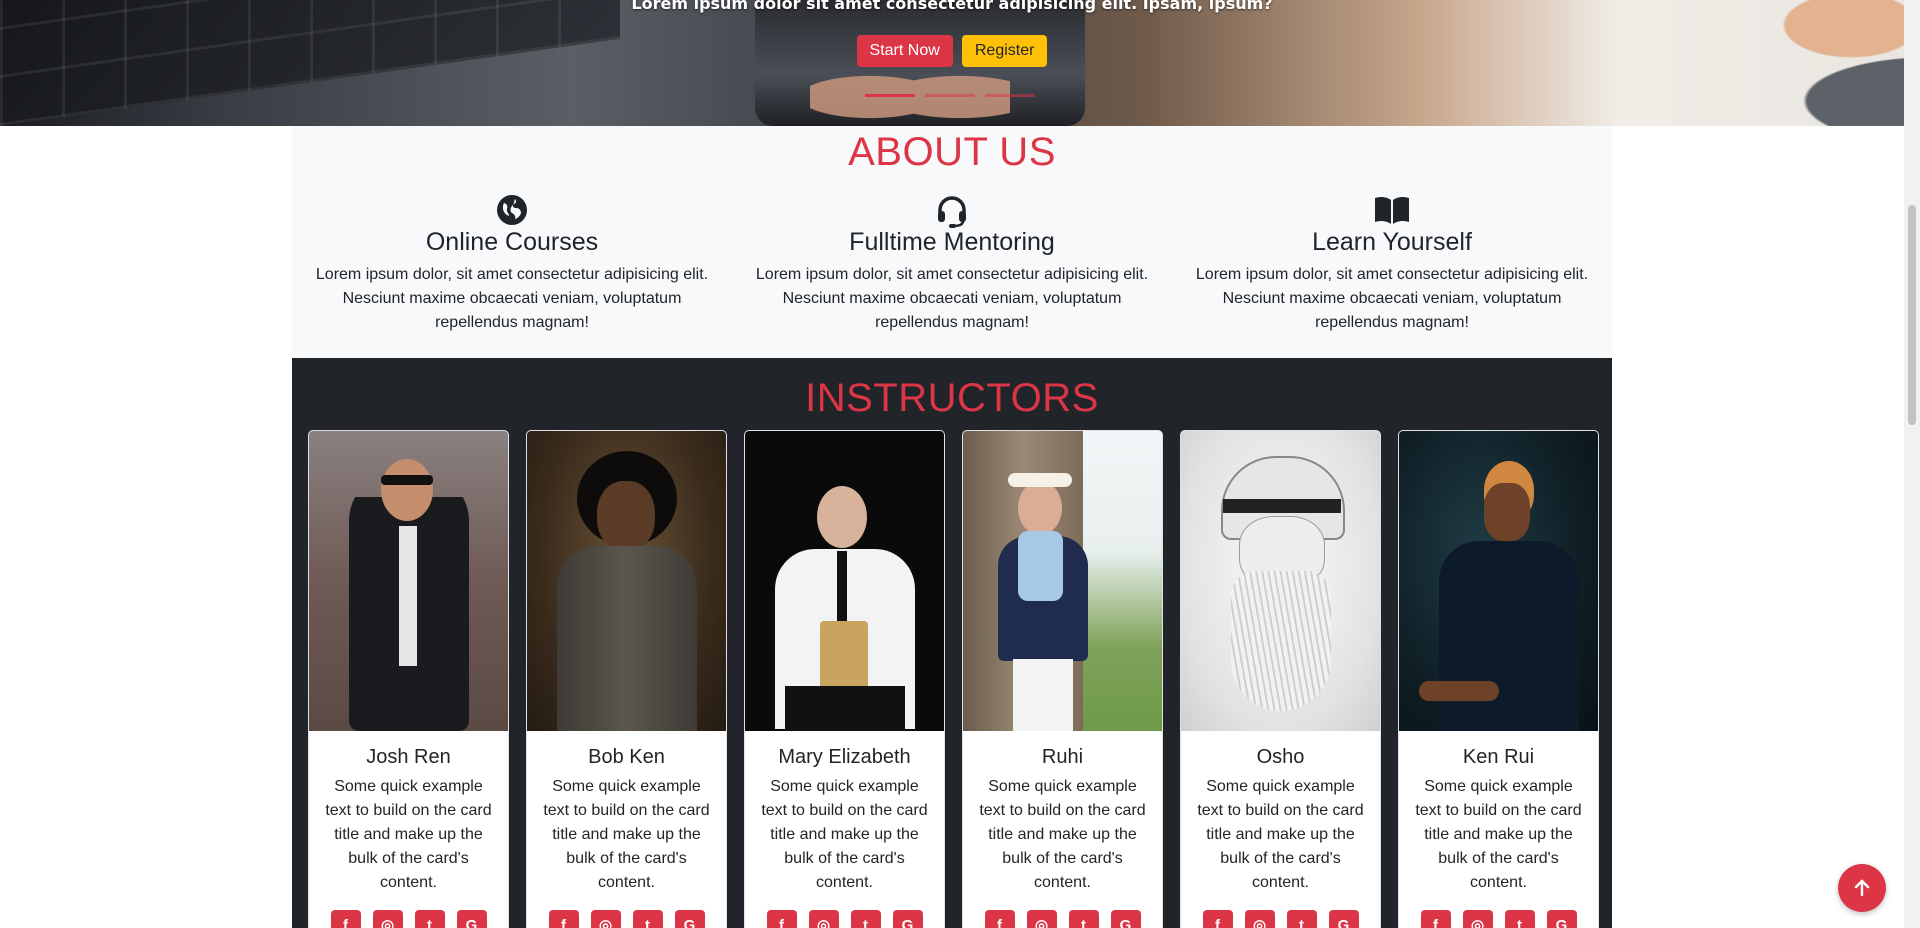  I want to click on carousel-indicator-active, so click(890, 95).